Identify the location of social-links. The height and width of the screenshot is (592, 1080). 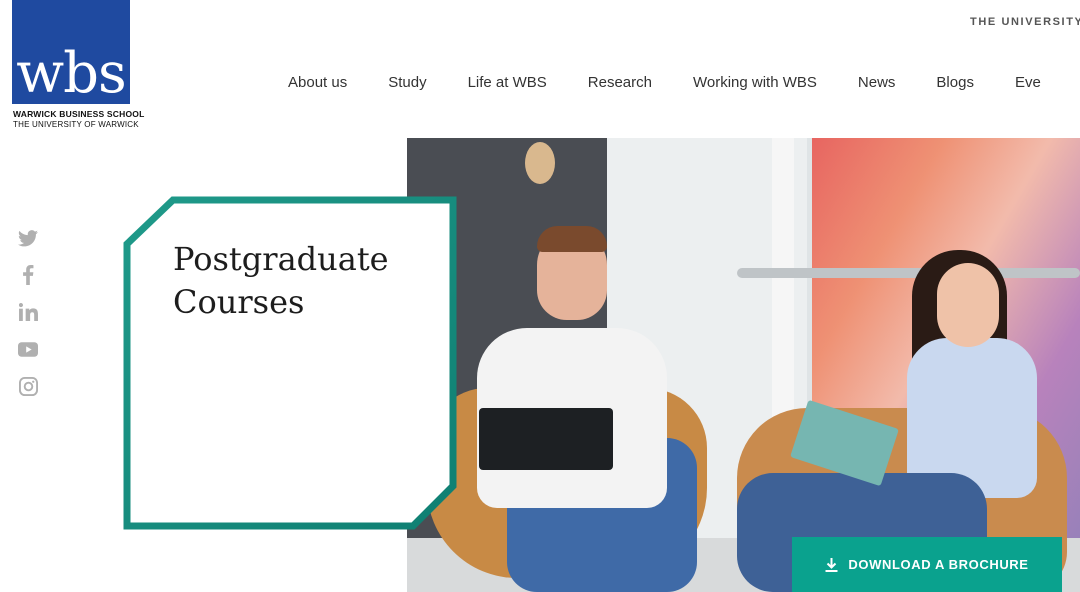
(29, 320).